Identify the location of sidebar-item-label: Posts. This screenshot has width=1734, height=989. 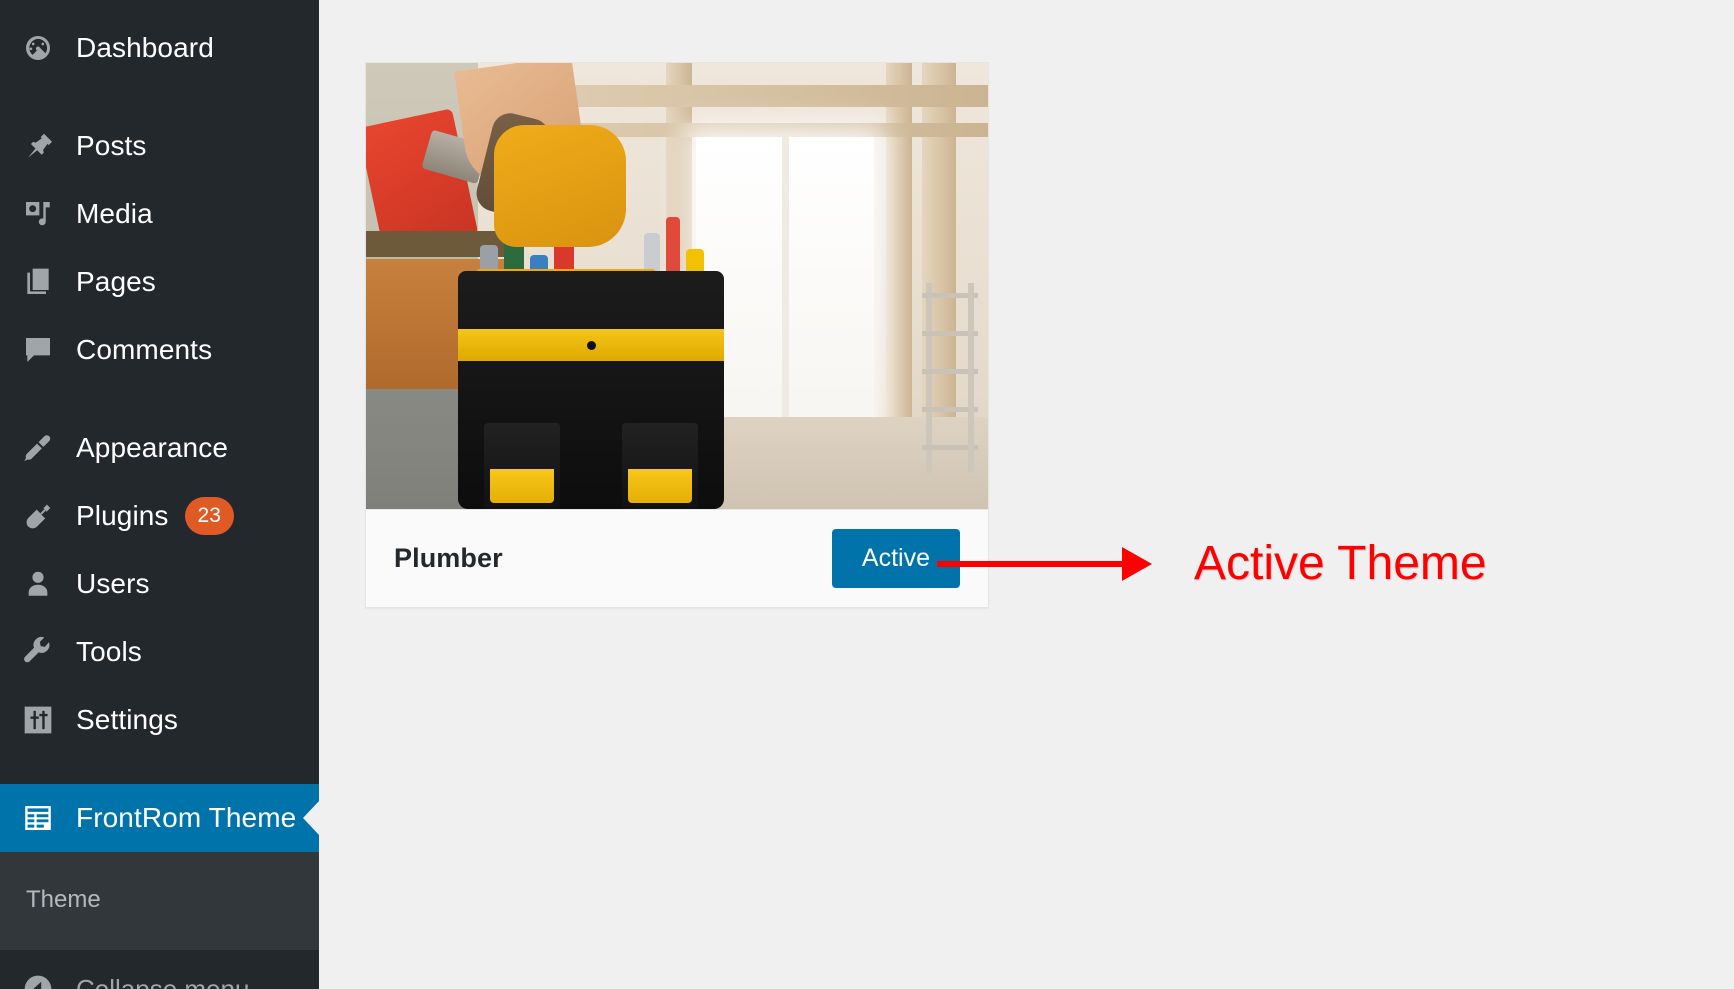
(111, 145).